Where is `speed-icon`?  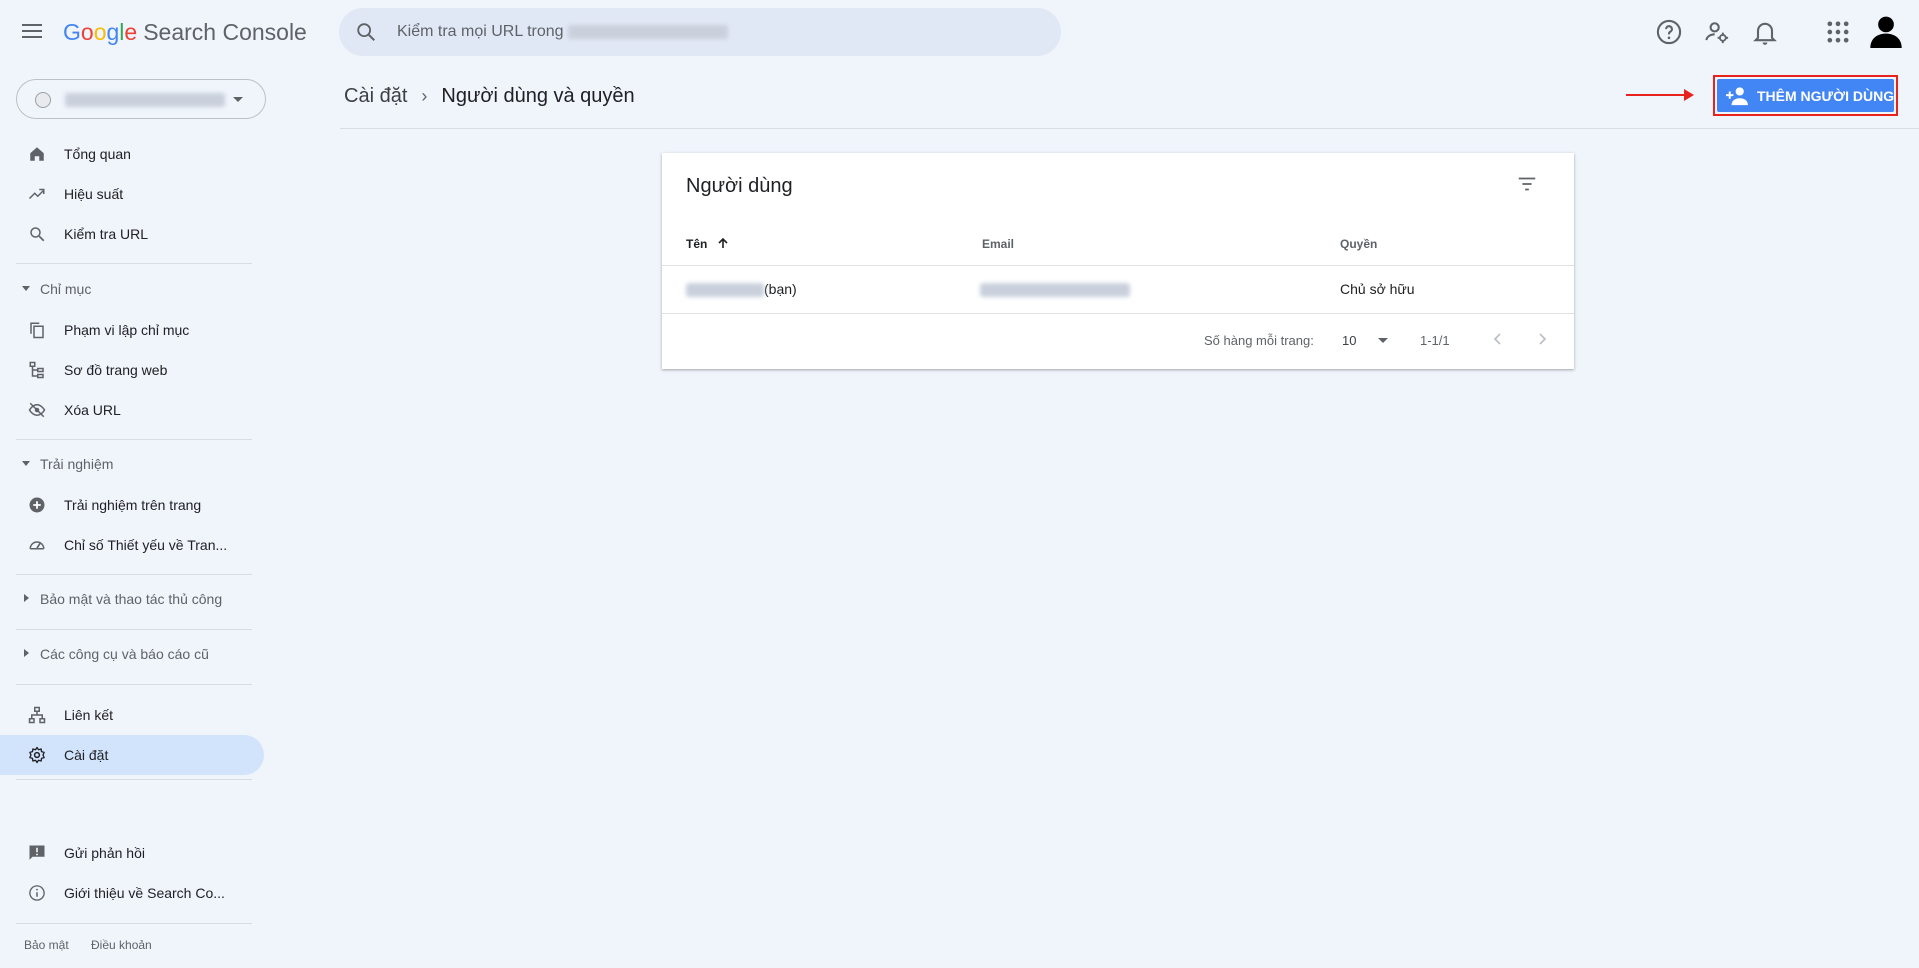
speed-icon is located at coordinates (37, 545).